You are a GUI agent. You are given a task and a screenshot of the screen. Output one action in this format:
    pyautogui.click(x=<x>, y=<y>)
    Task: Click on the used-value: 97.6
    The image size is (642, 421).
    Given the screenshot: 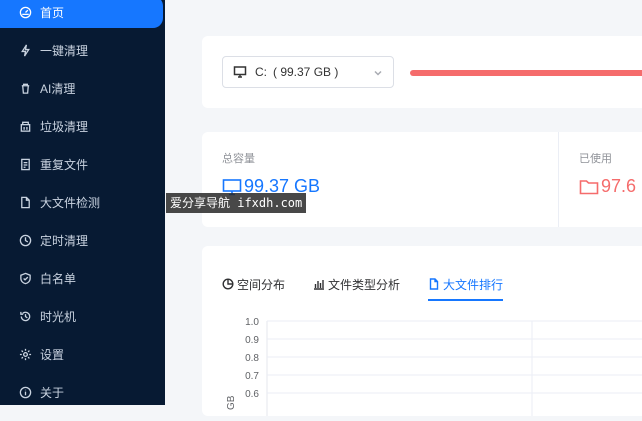 What is the action you would take?
    pyautogui.click(x=610, y=186)
    